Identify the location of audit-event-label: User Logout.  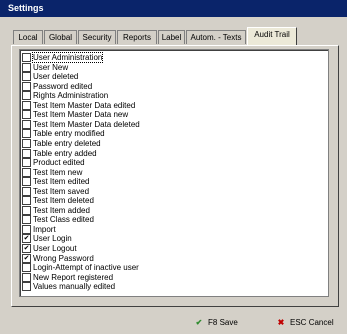
(55, 248).